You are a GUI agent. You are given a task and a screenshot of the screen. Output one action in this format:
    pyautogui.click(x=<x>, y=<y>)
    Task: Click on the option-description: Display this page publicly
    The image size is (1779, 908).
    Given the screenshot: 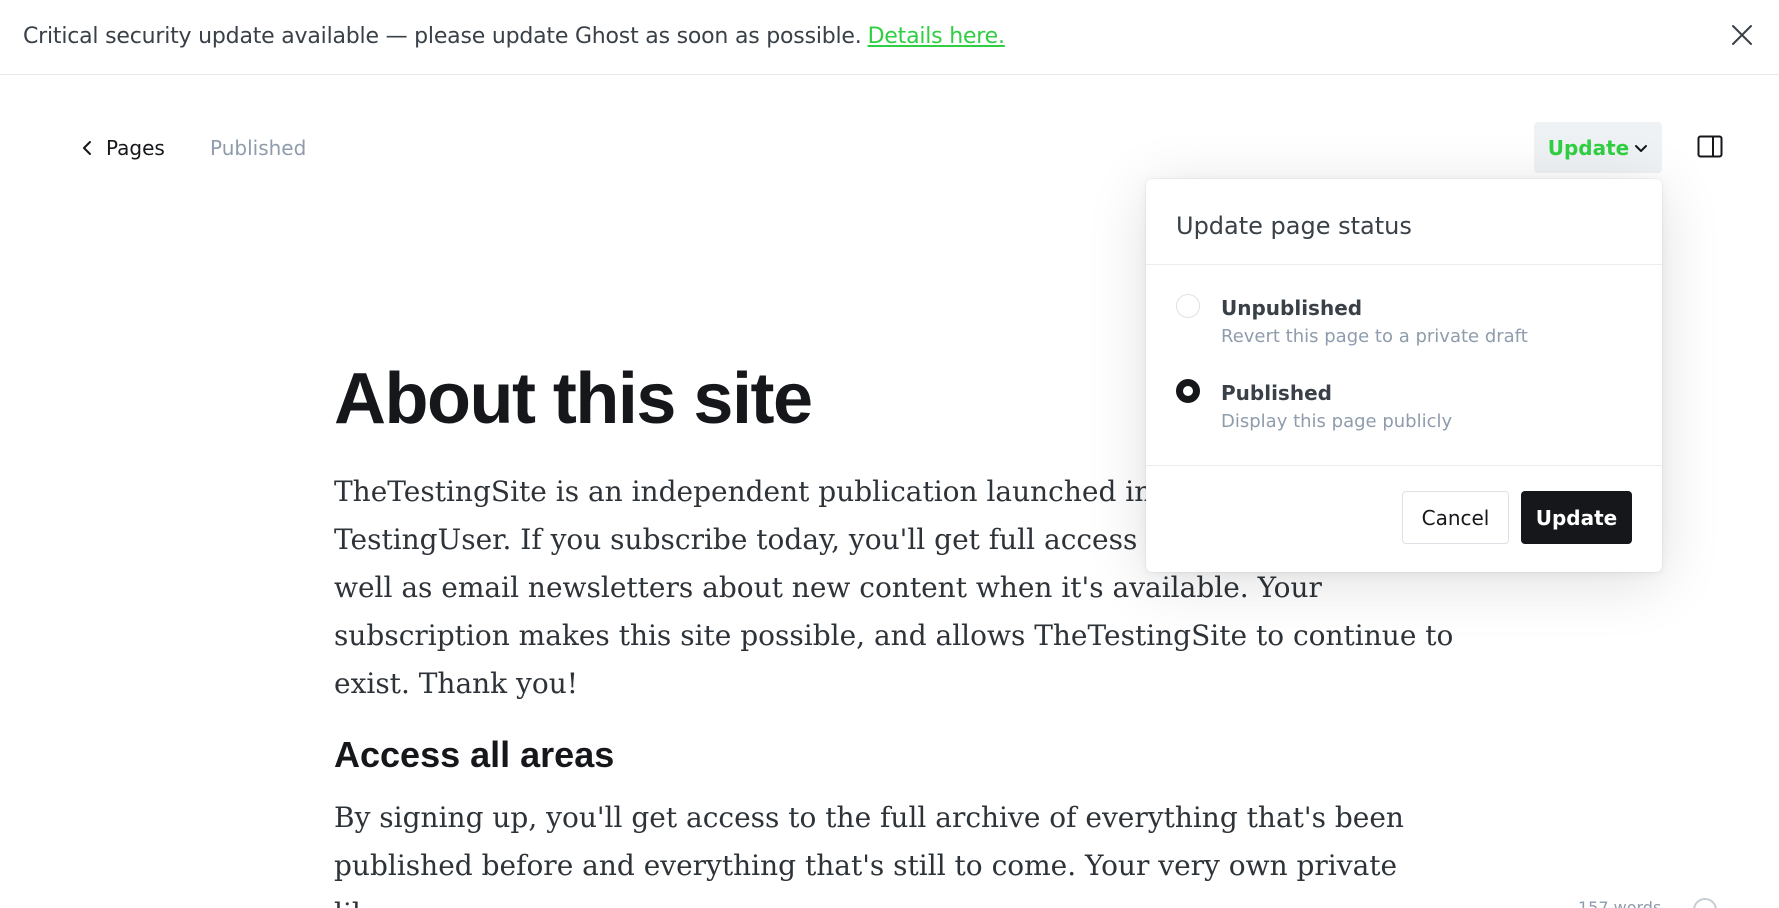 What is the action you would take?
    pyautogui.click(x=1337, y=421)
    